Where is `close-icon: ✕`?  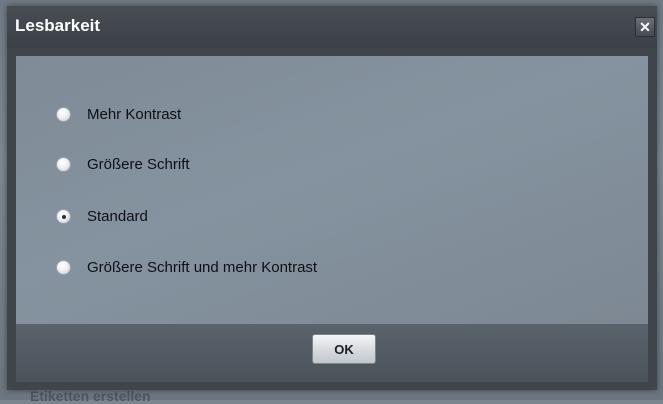
close-icon: ✕ is located at coordinates (645, 27).